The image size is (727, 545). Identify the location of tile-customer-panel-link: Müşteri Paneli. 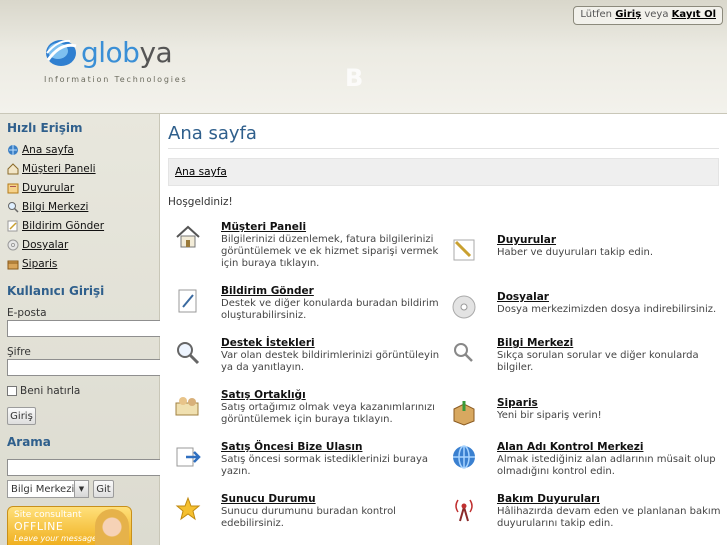
(263, 227).